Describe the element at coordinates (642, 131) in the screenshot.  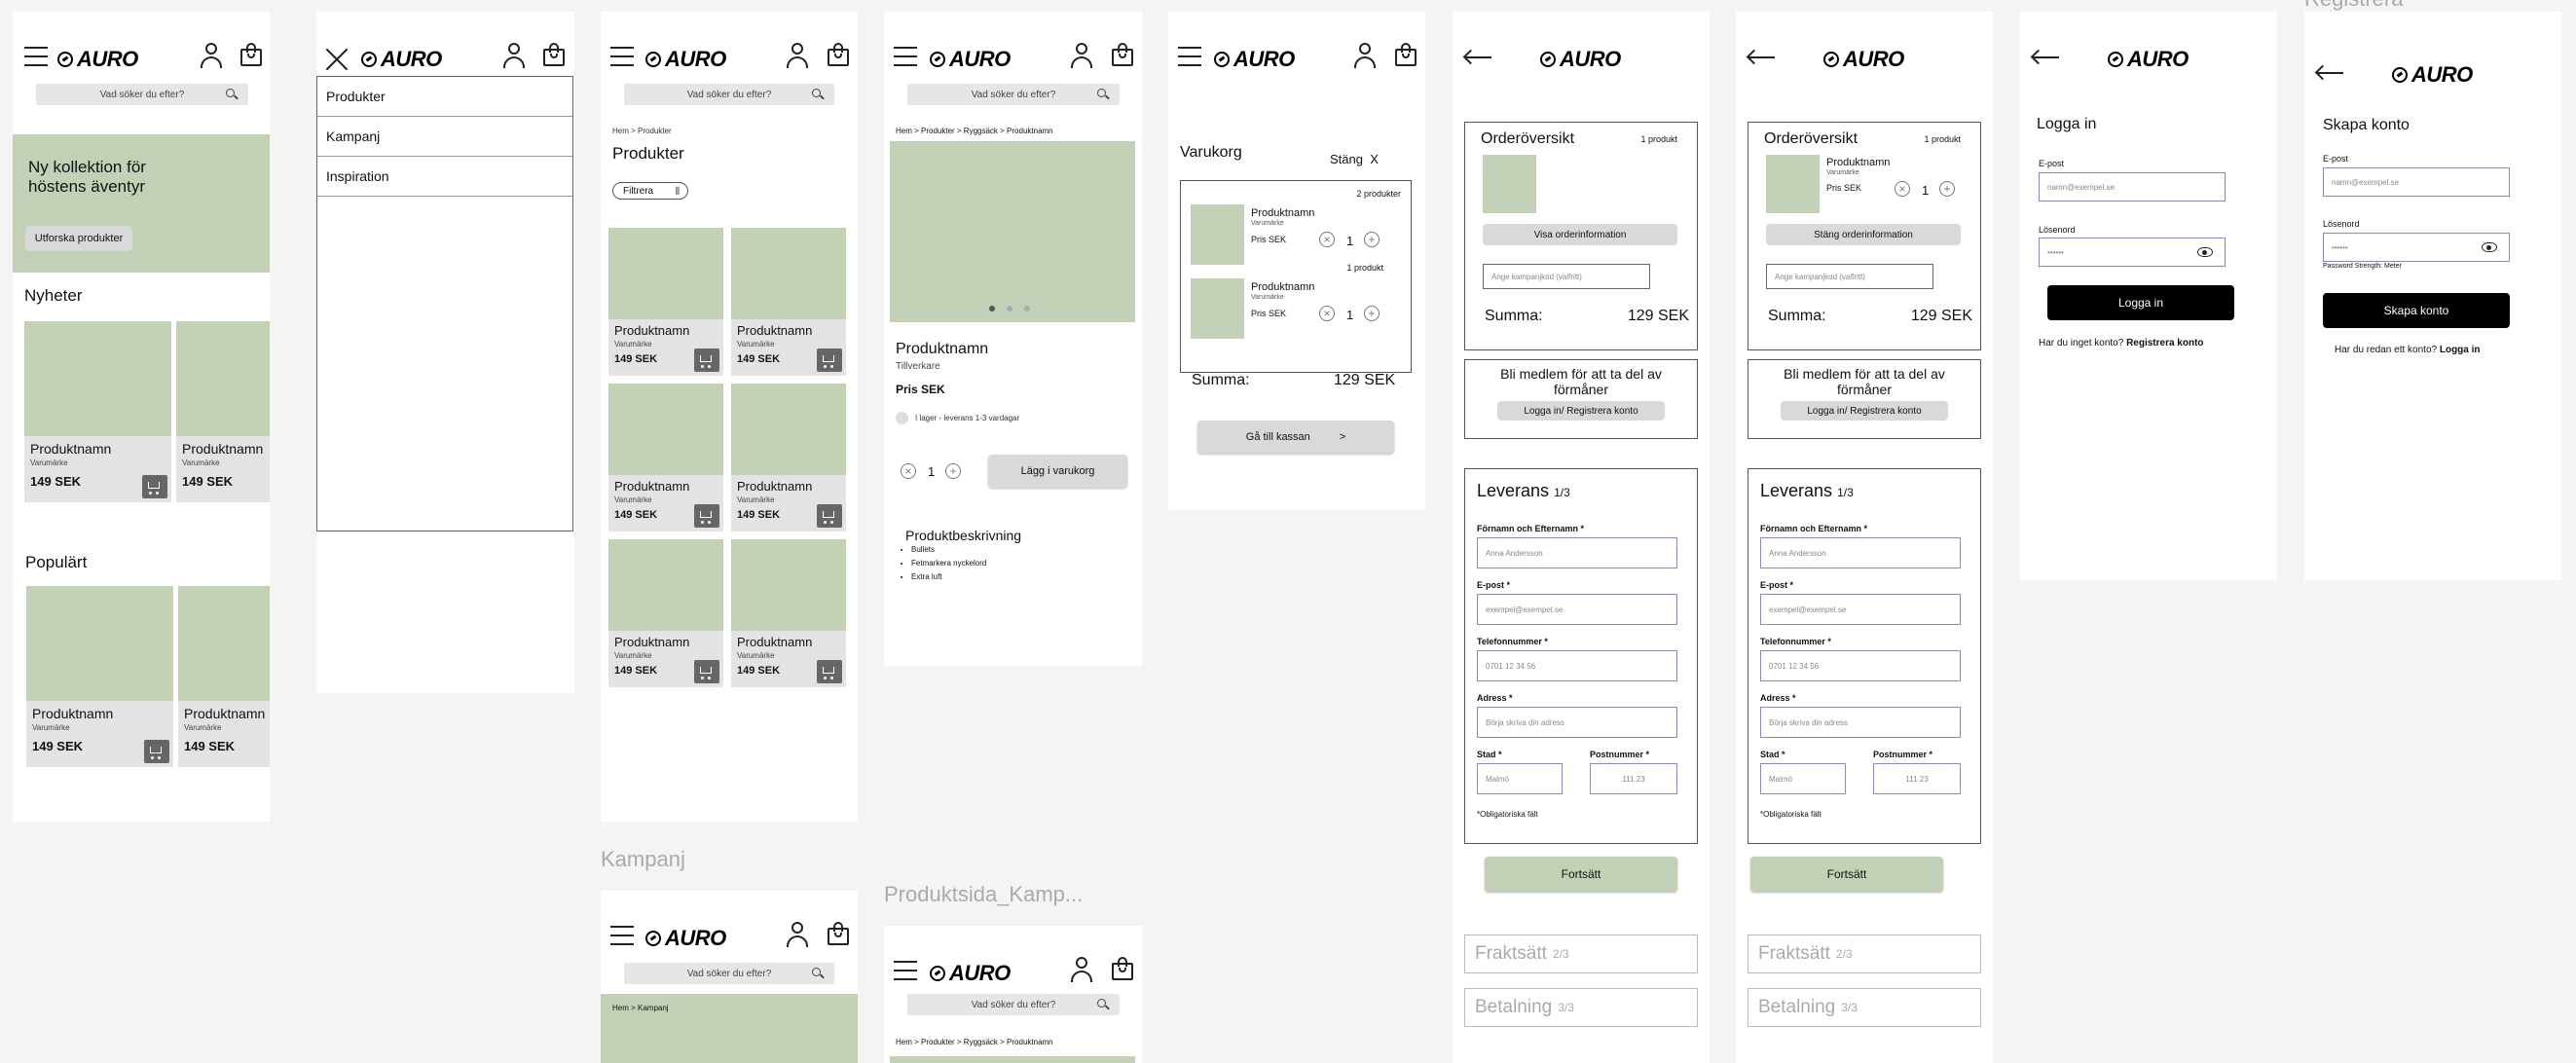
I see `breadcrumb: Hem > Produkter` at that location.